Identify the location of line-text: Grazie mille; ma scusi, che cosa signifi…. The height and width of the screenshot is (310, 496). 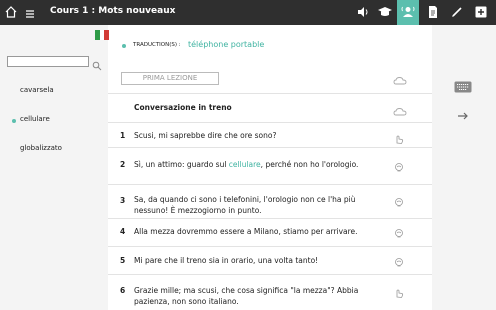
(254, 296).